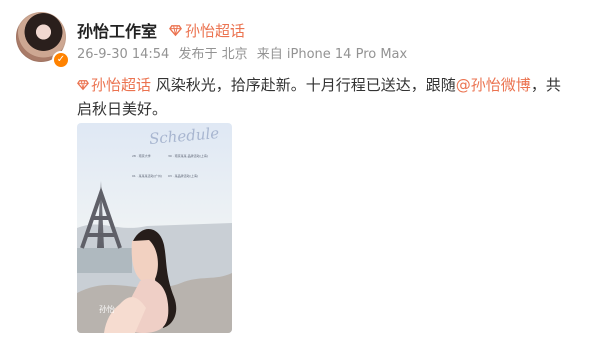  I want to click on posted-location: 发布于 北京, so click(213, 54).